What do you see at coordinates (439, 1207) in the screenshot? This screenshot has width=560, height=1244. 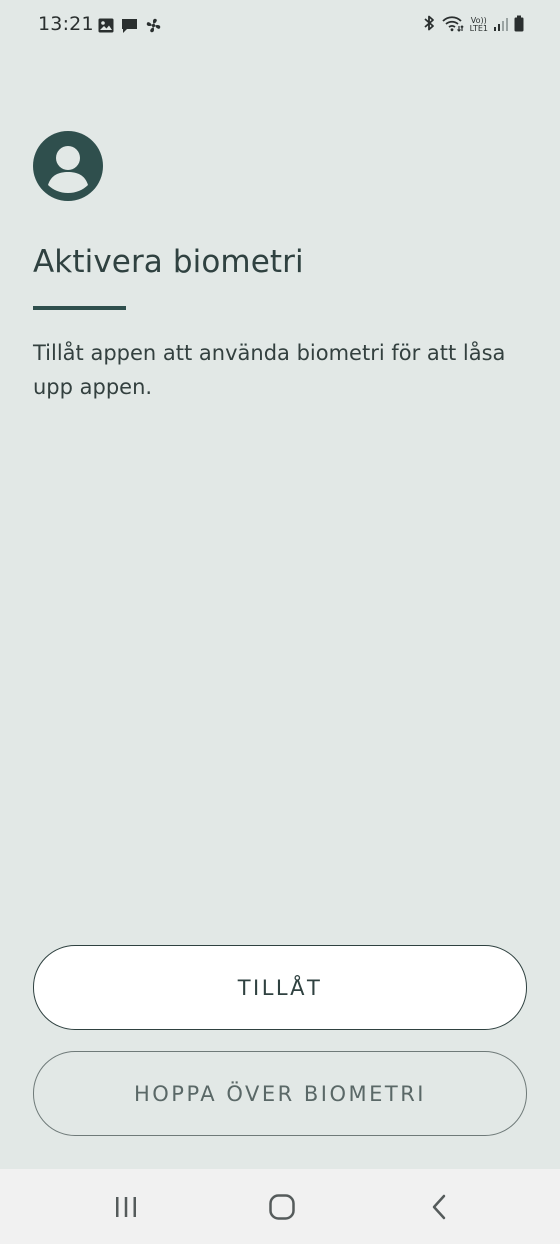 I see `back-icon` at bounding box center [439, 1207].